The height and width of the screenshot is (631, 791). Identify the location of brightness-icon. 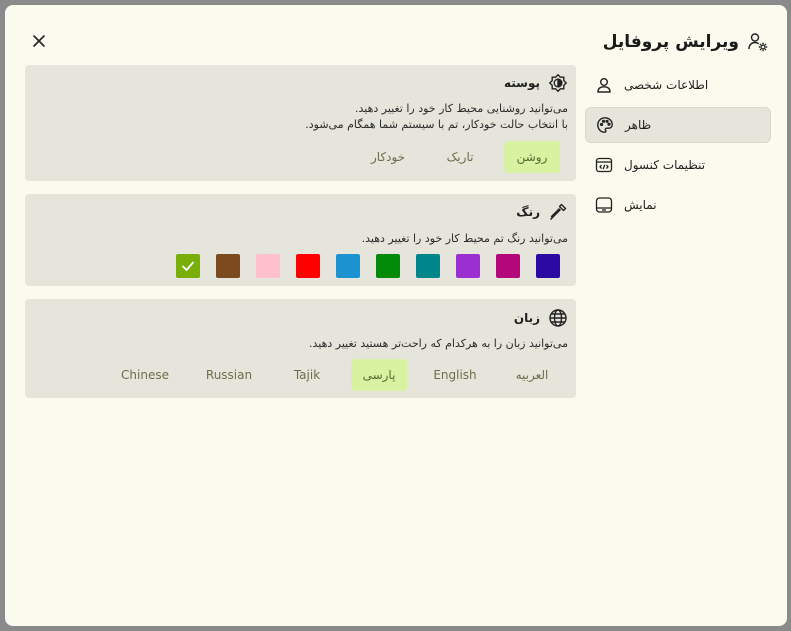
(558, 83).